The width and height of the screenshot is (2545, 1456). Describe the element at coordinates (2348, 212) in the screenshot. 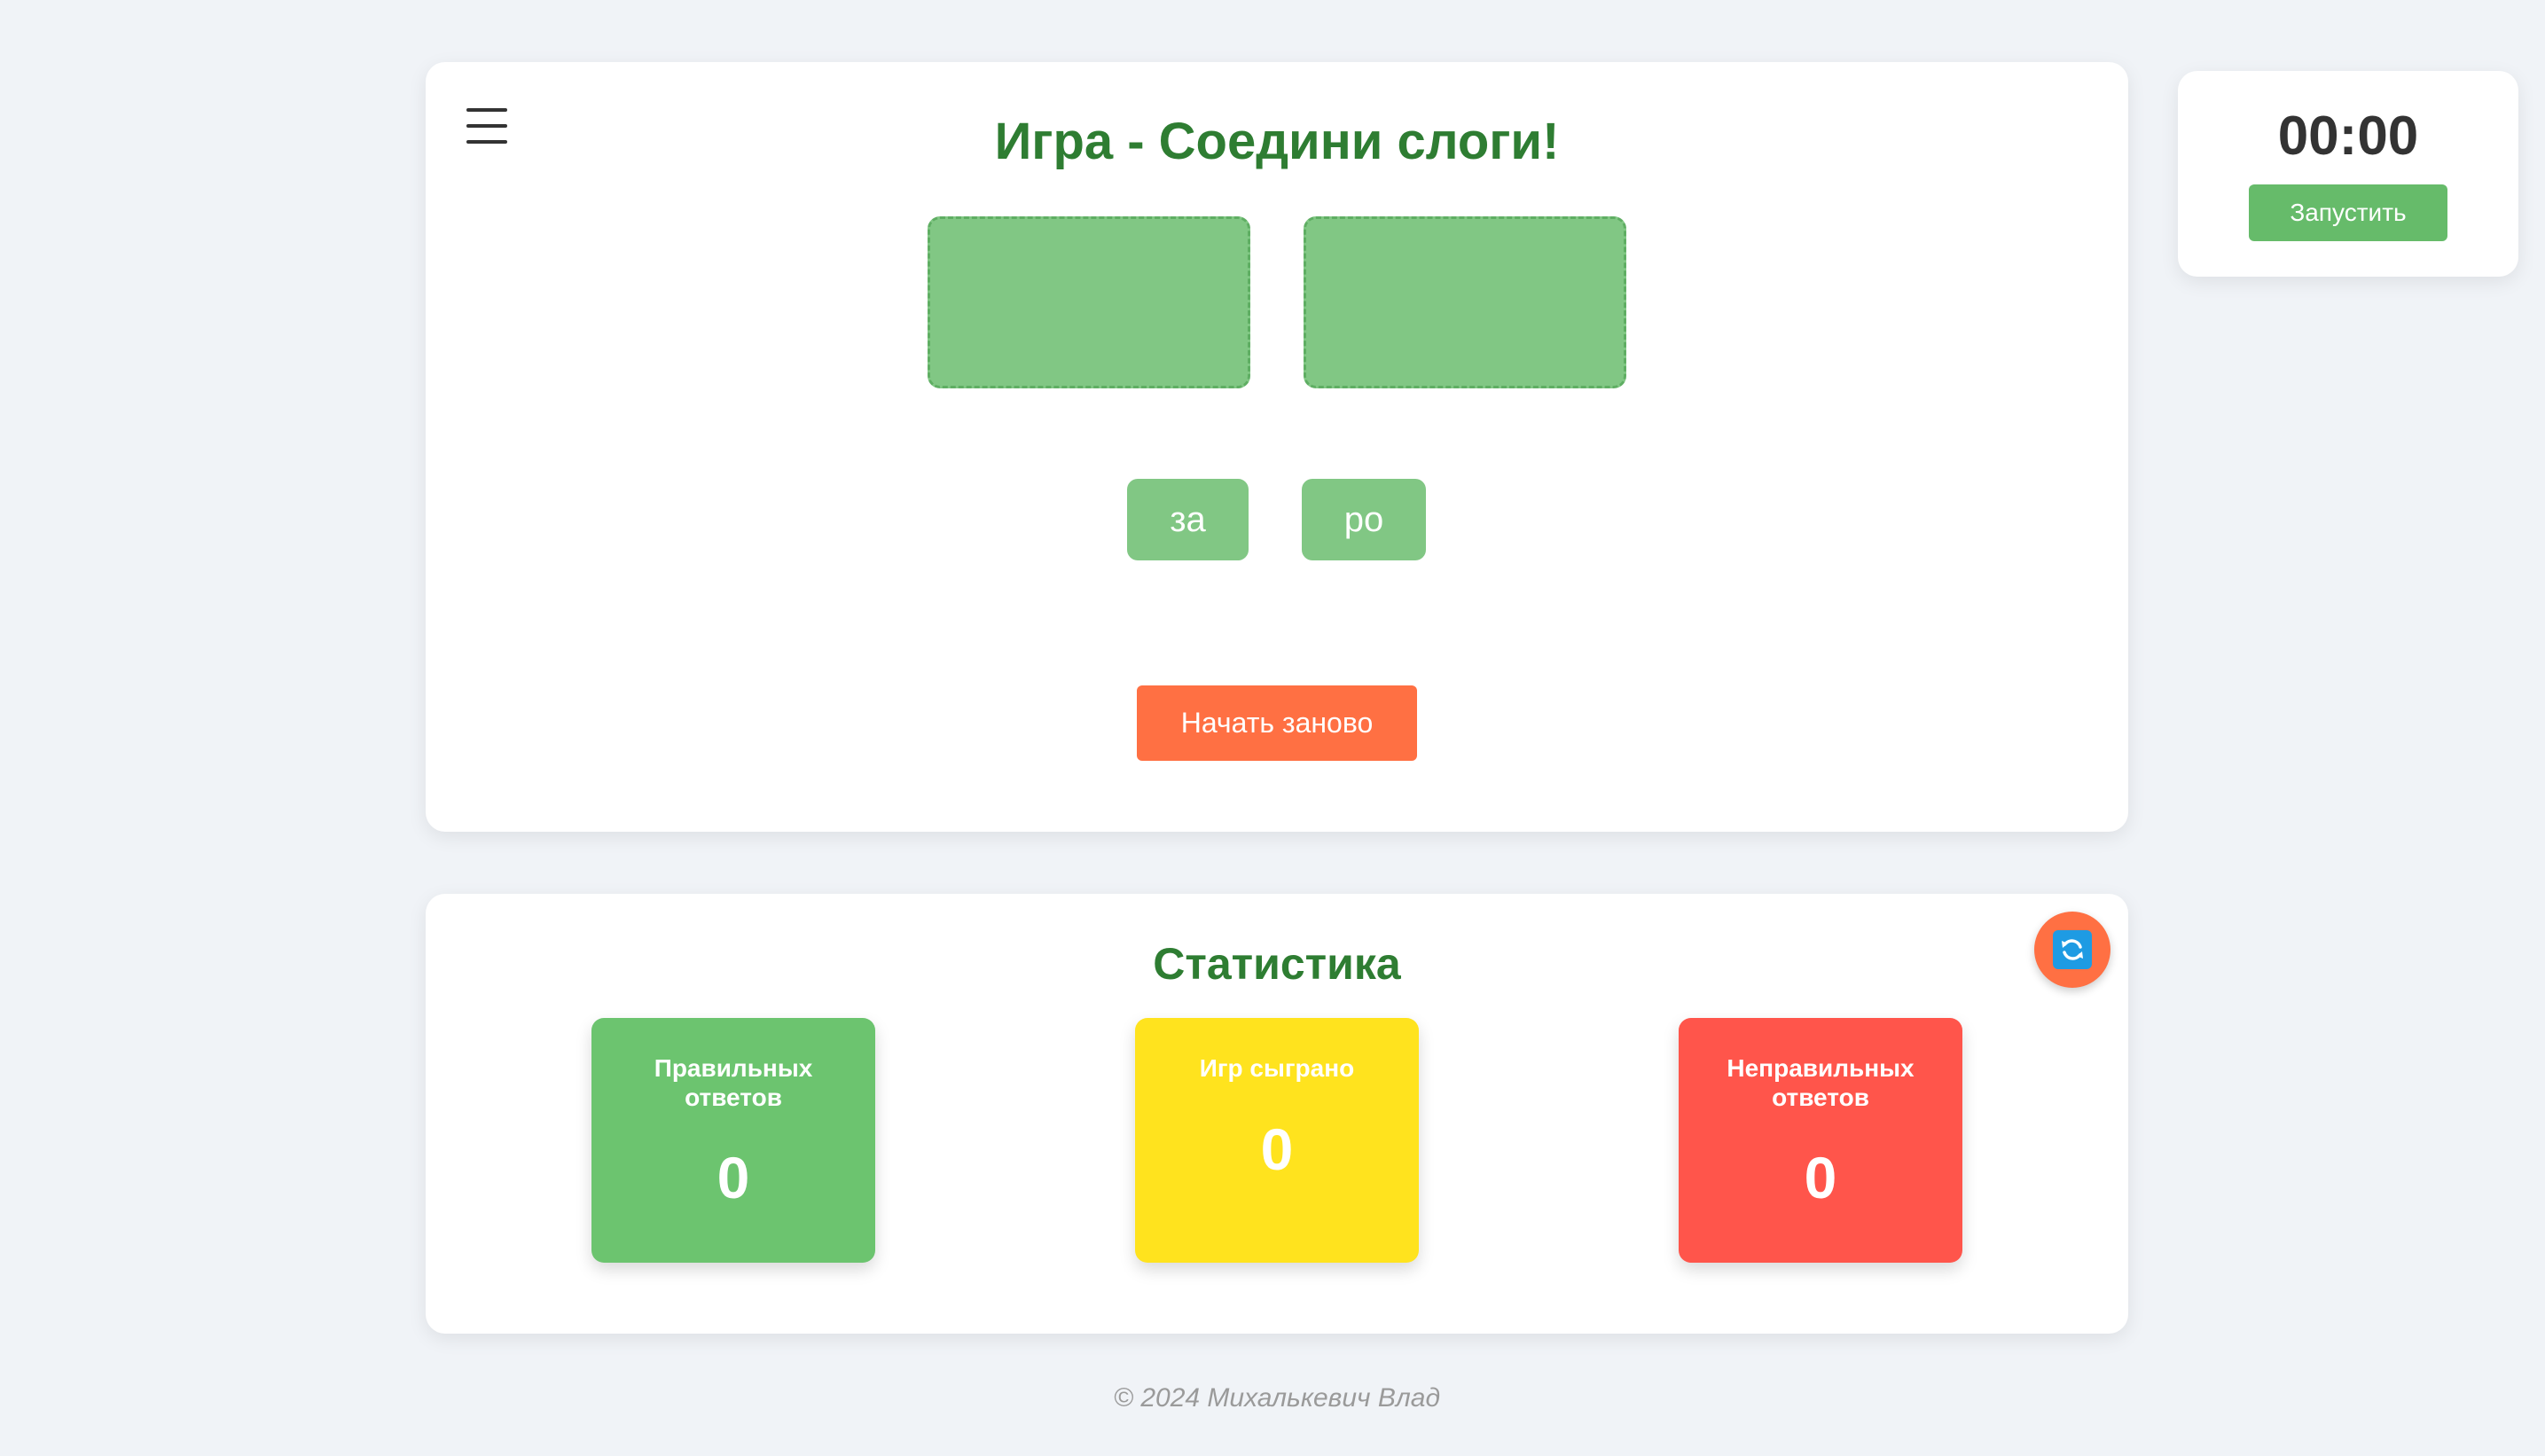

I see `start-timer-button: Запустить` at that location.